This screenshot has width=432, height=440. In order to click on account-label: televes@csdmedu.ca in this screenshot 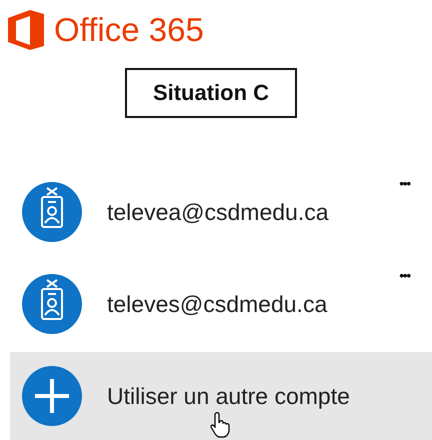, I will do `click(217, 304)`.